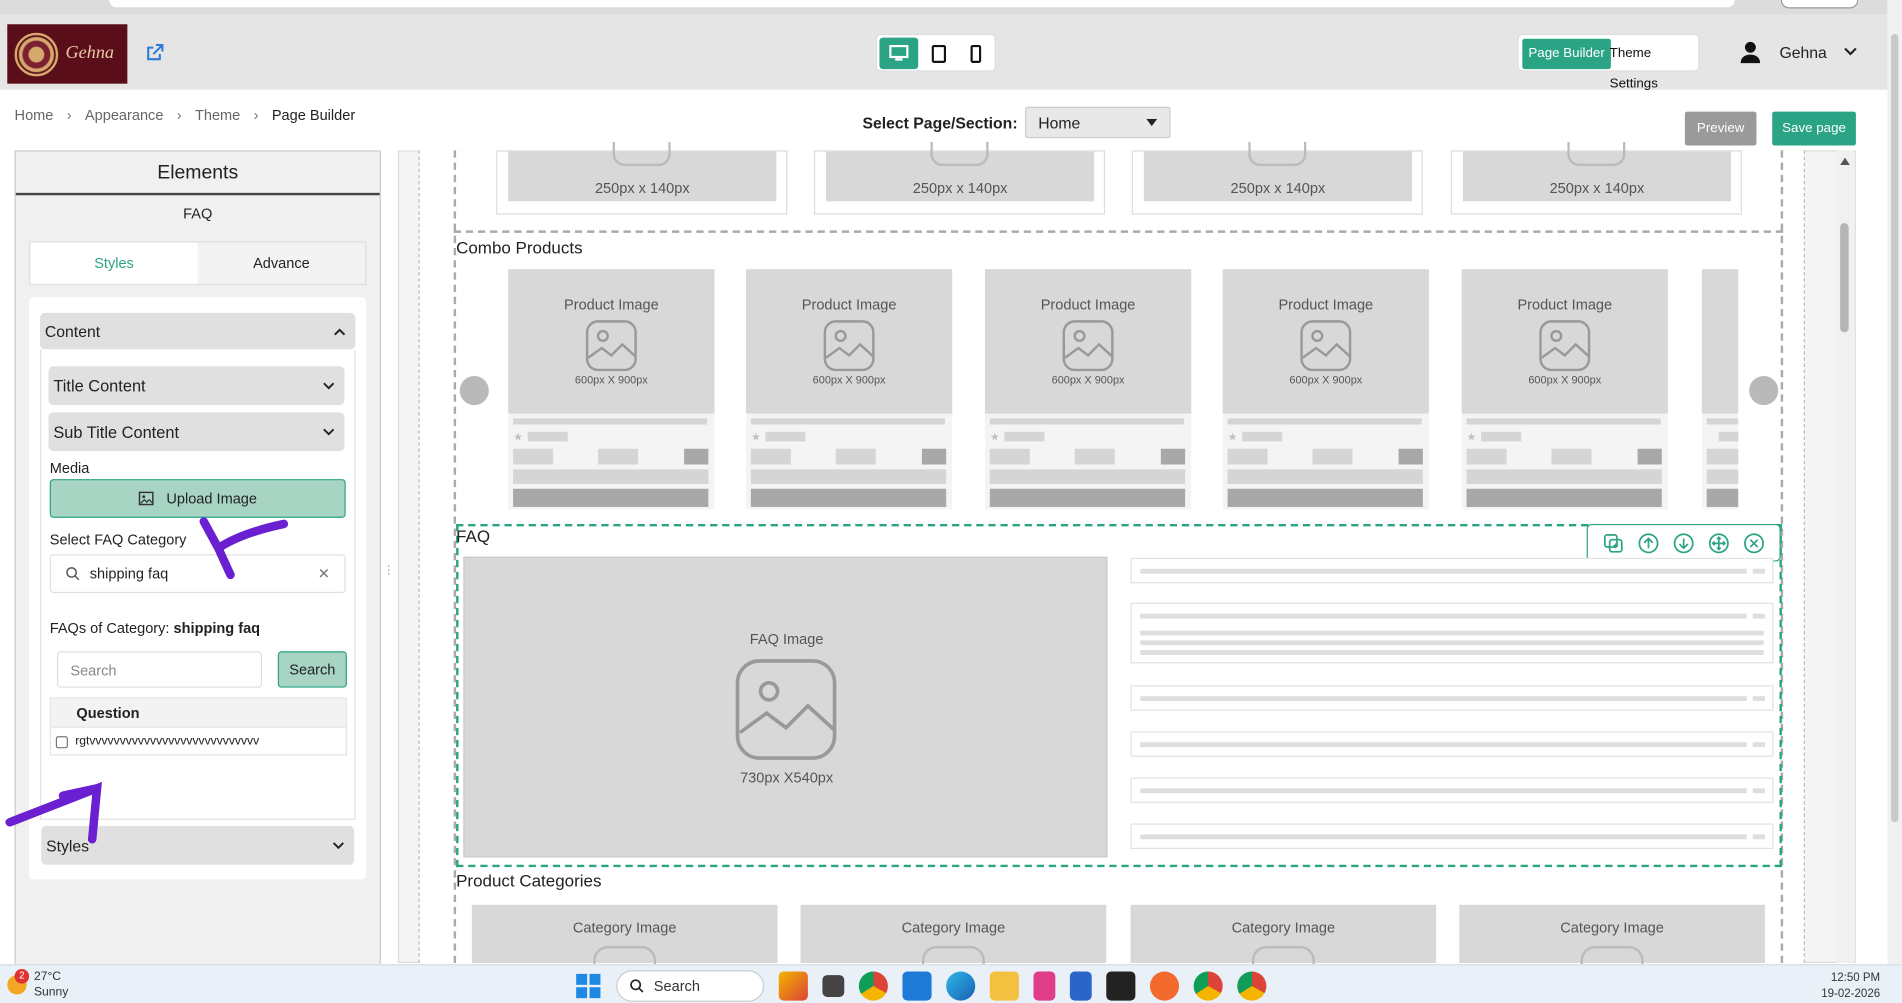 This screenshot has height=1003, width=1902. I want to click on move-down-icon, so click(1684, 543).